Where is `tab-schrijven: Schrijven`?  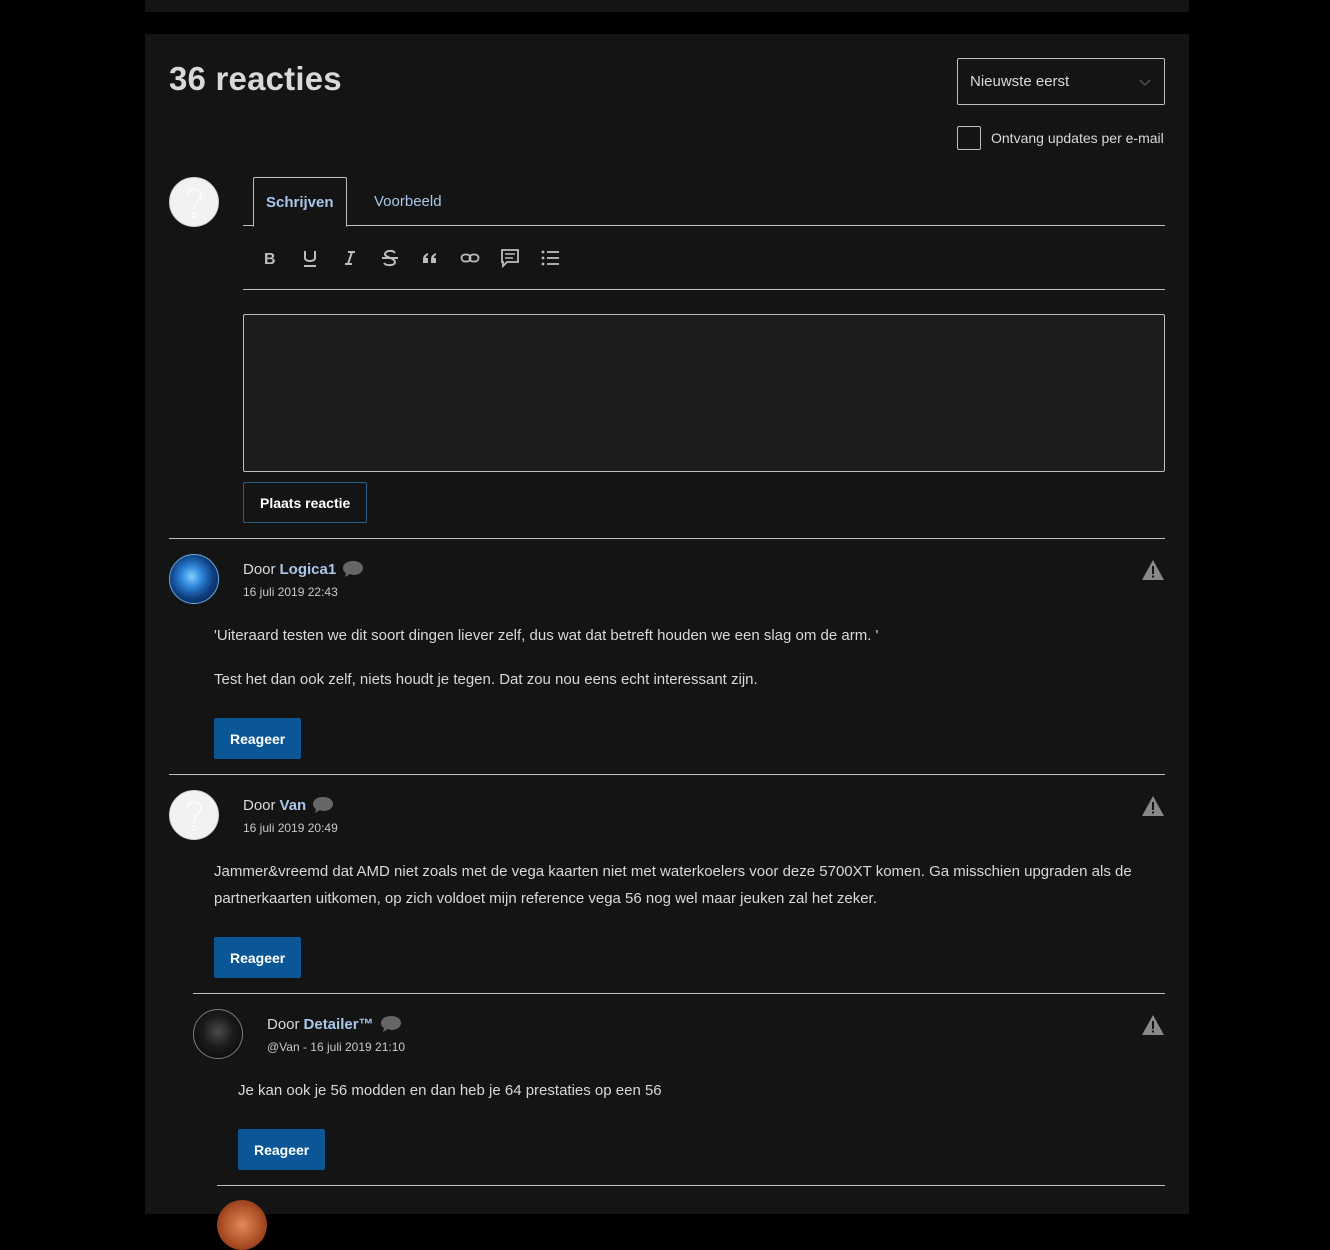 tab-schrijven: Schrijven is located at coordinates (300, 202).